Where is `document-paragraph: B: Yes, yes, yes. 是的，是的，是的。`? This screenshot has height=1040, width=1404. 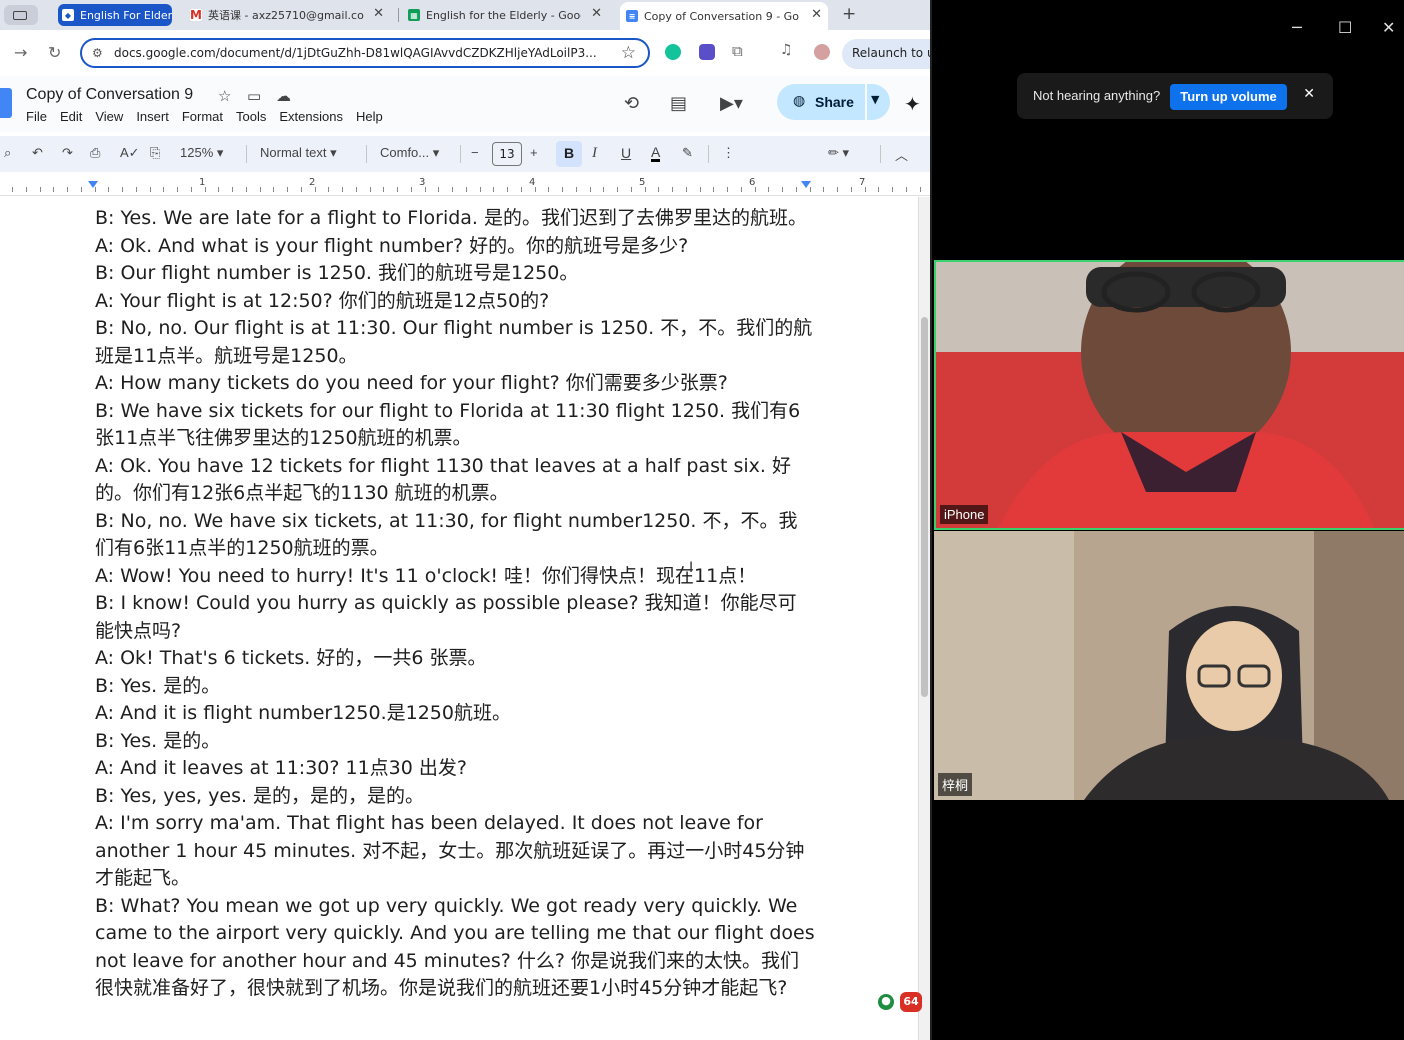 document-paragraph: B: Yes, yes, yes. 是的，是的，是的。 is located at coordinates (455, 797).